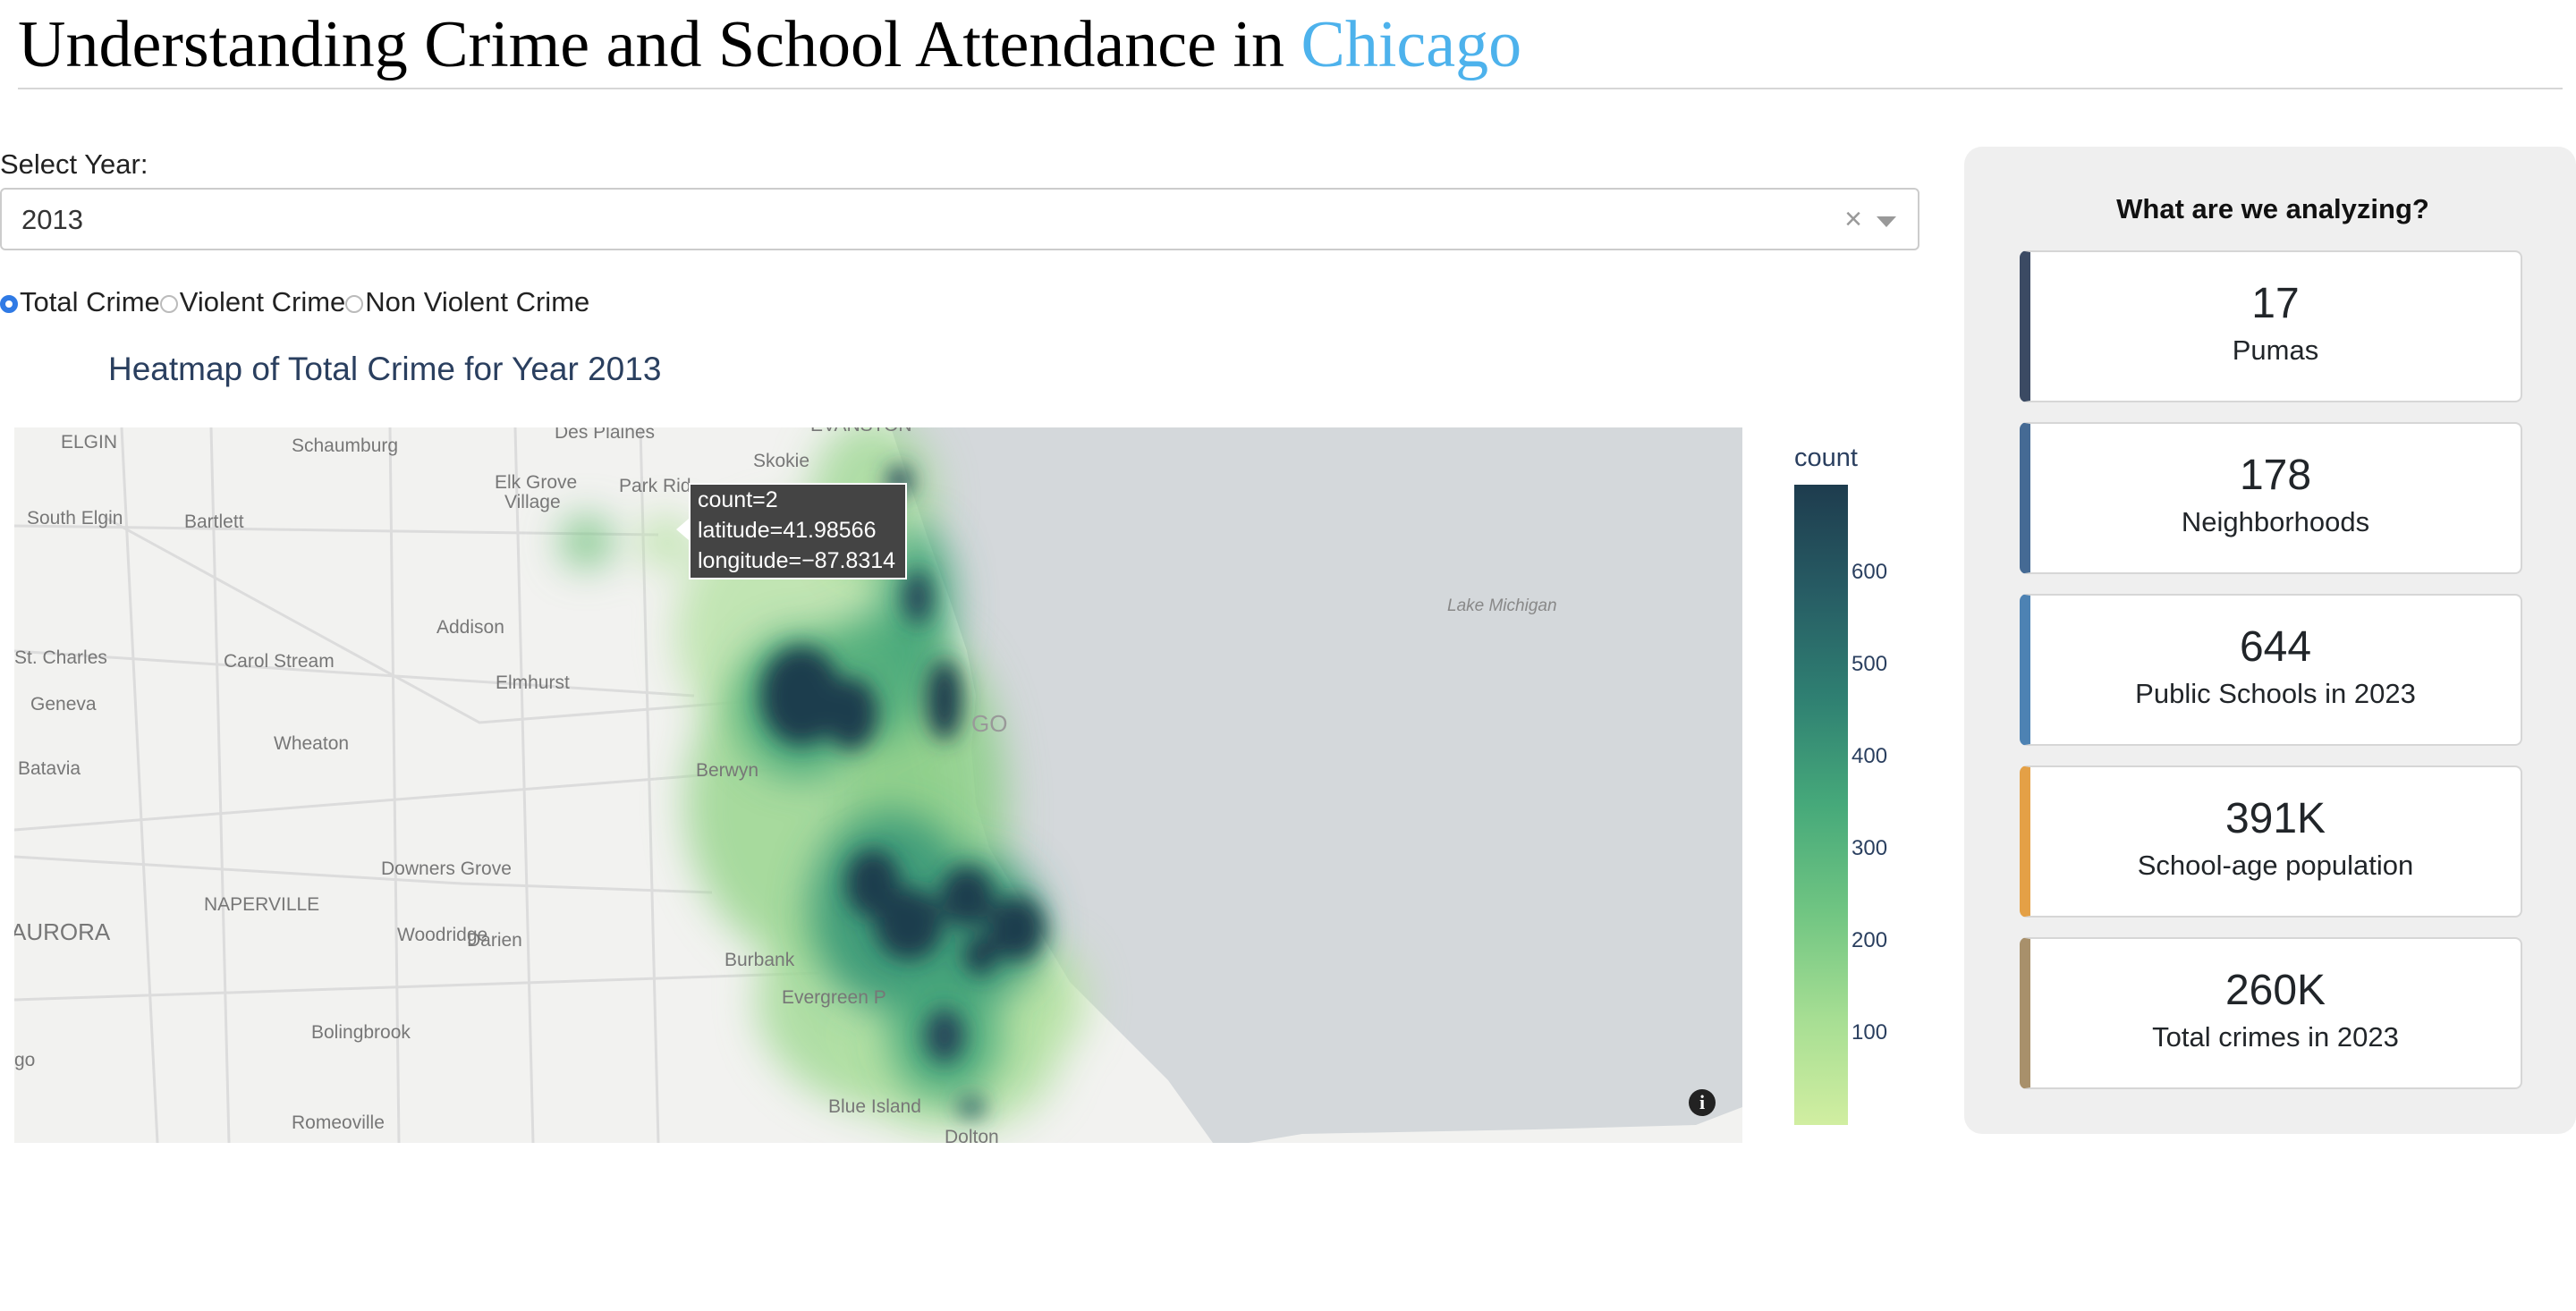  I want to click on stat-label: Total crimes in 2023, so click(2275, 1037).